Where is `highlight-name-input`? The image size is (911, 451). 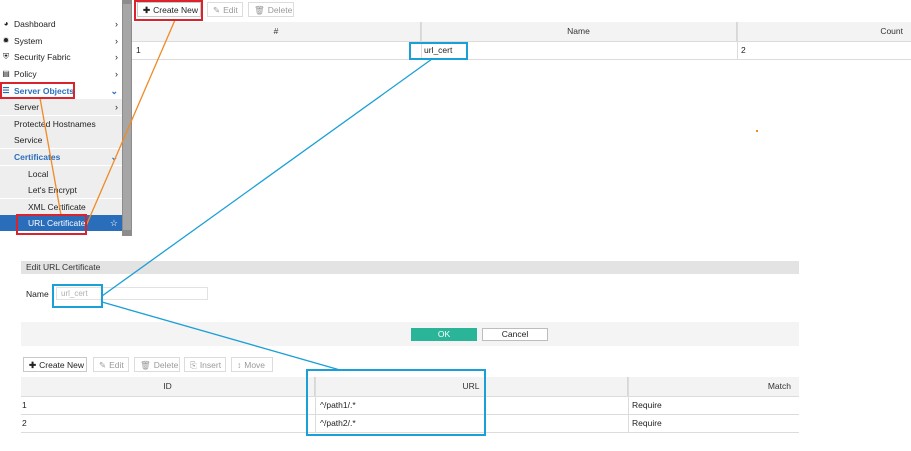 highlight-name-input is located at coordinates (77, 296).